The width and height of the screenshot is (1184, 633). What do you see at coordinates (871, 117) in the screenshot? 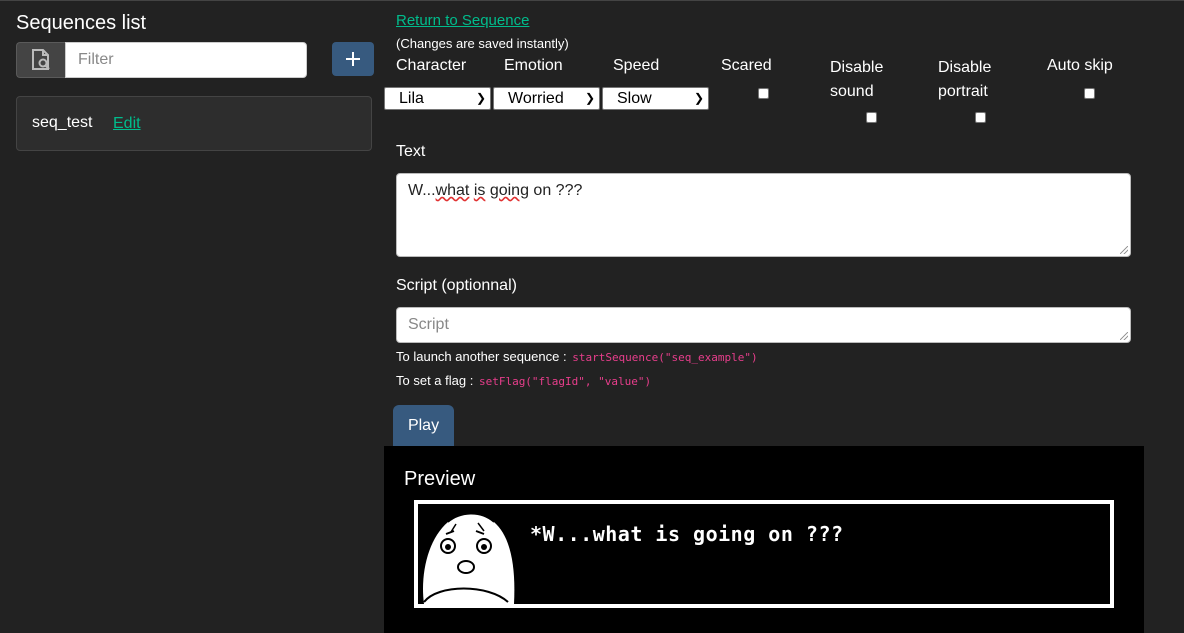
I see `disable-sound-checkbox` at bounding box center [871, 117].